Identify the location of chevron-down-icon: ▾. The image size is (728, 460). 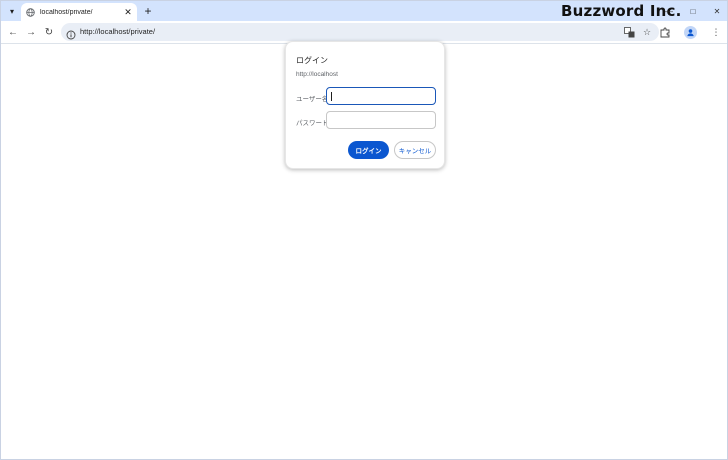
(11, 11).